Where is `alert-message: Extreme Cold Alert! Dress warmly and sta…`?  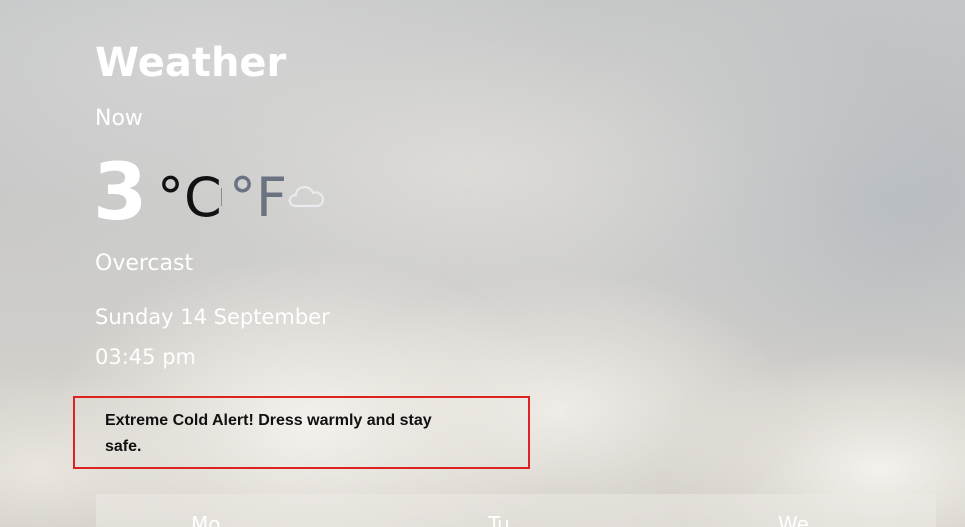
alert-message: Extreme Cold Alert! Dress warmly and sta… is located at coordinates (268, 433).